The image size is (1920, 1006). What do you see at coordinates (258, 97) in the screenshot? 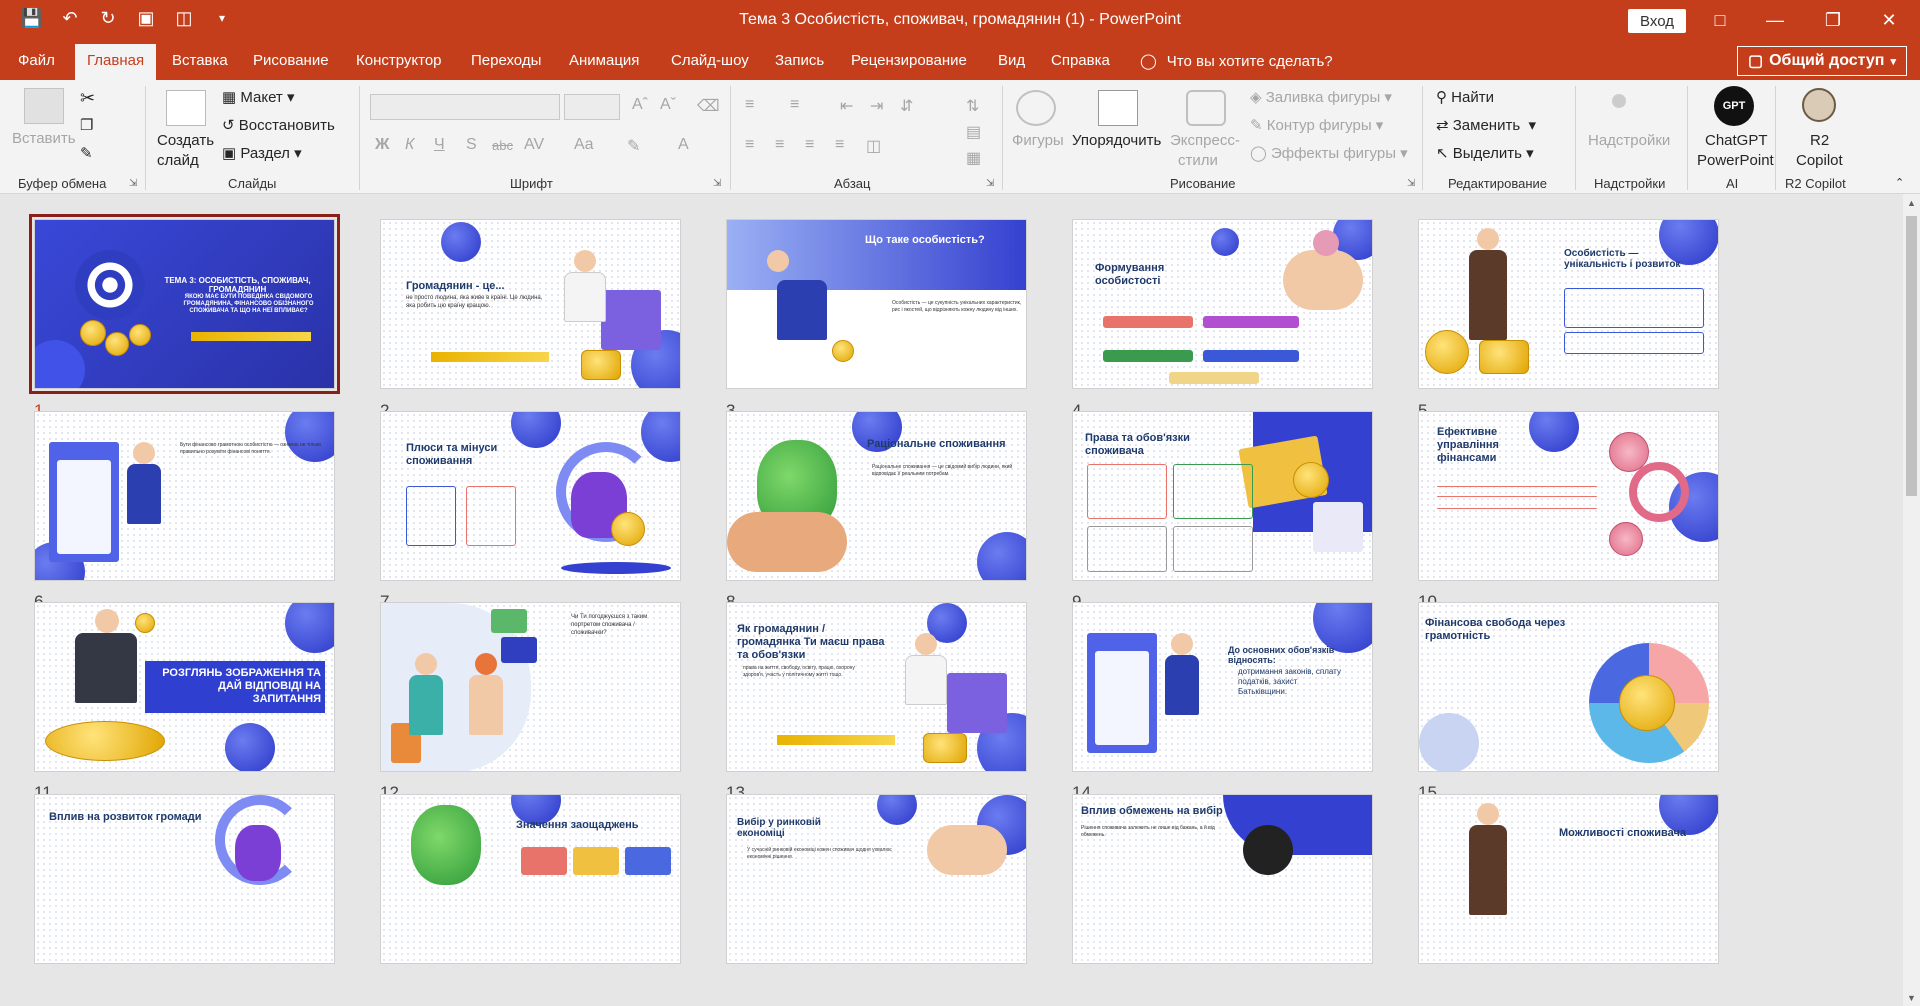
I see `layout-button: ▦ Макет ▾` at bounding box center [258, 97].